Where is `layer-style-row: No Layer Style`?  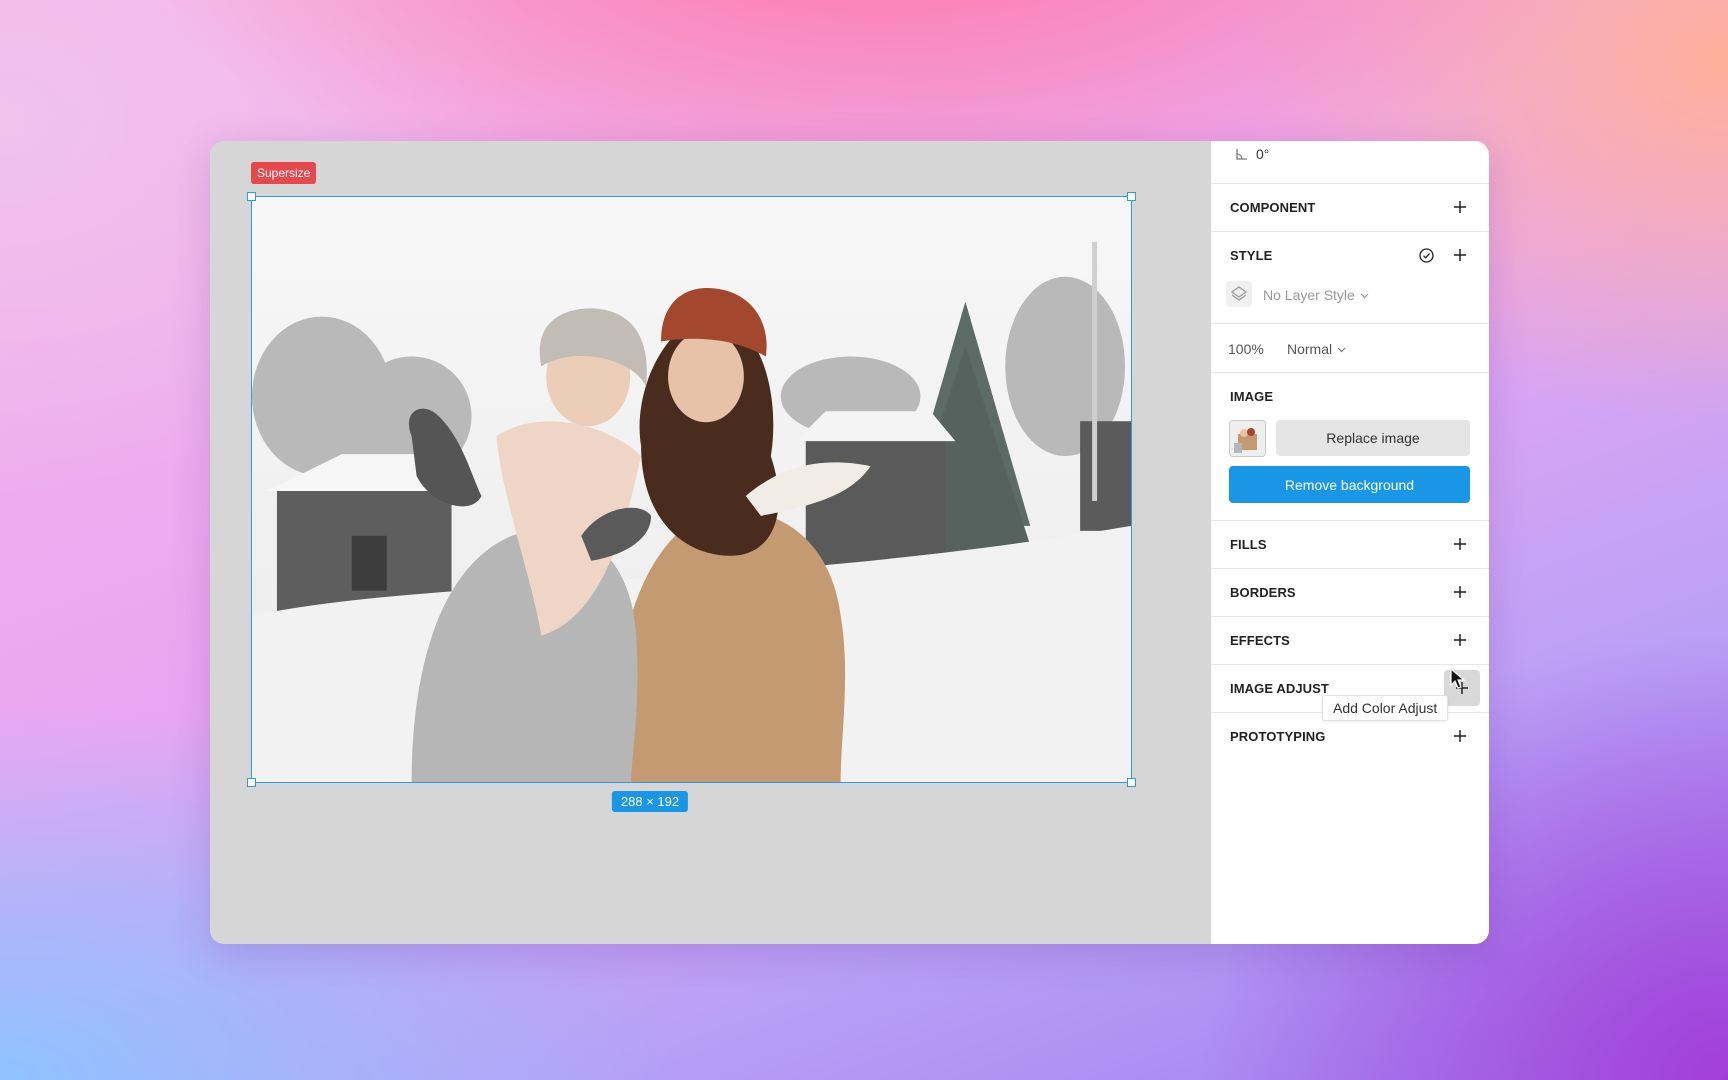 layer-style-row: No Layer Style is located at coordinates (1350, 301).